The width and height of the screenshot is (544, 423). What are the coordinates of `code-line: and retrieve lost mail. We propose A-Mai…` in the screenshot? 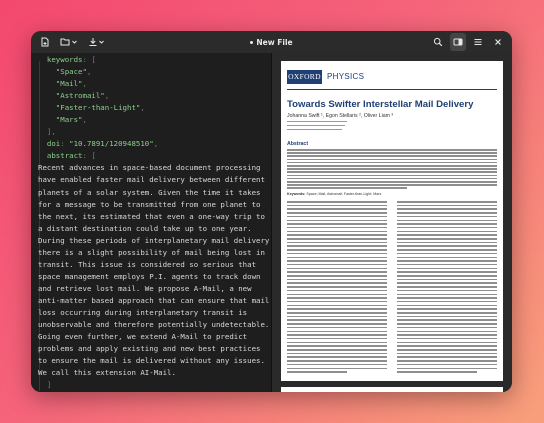 It's located at (153, 289).